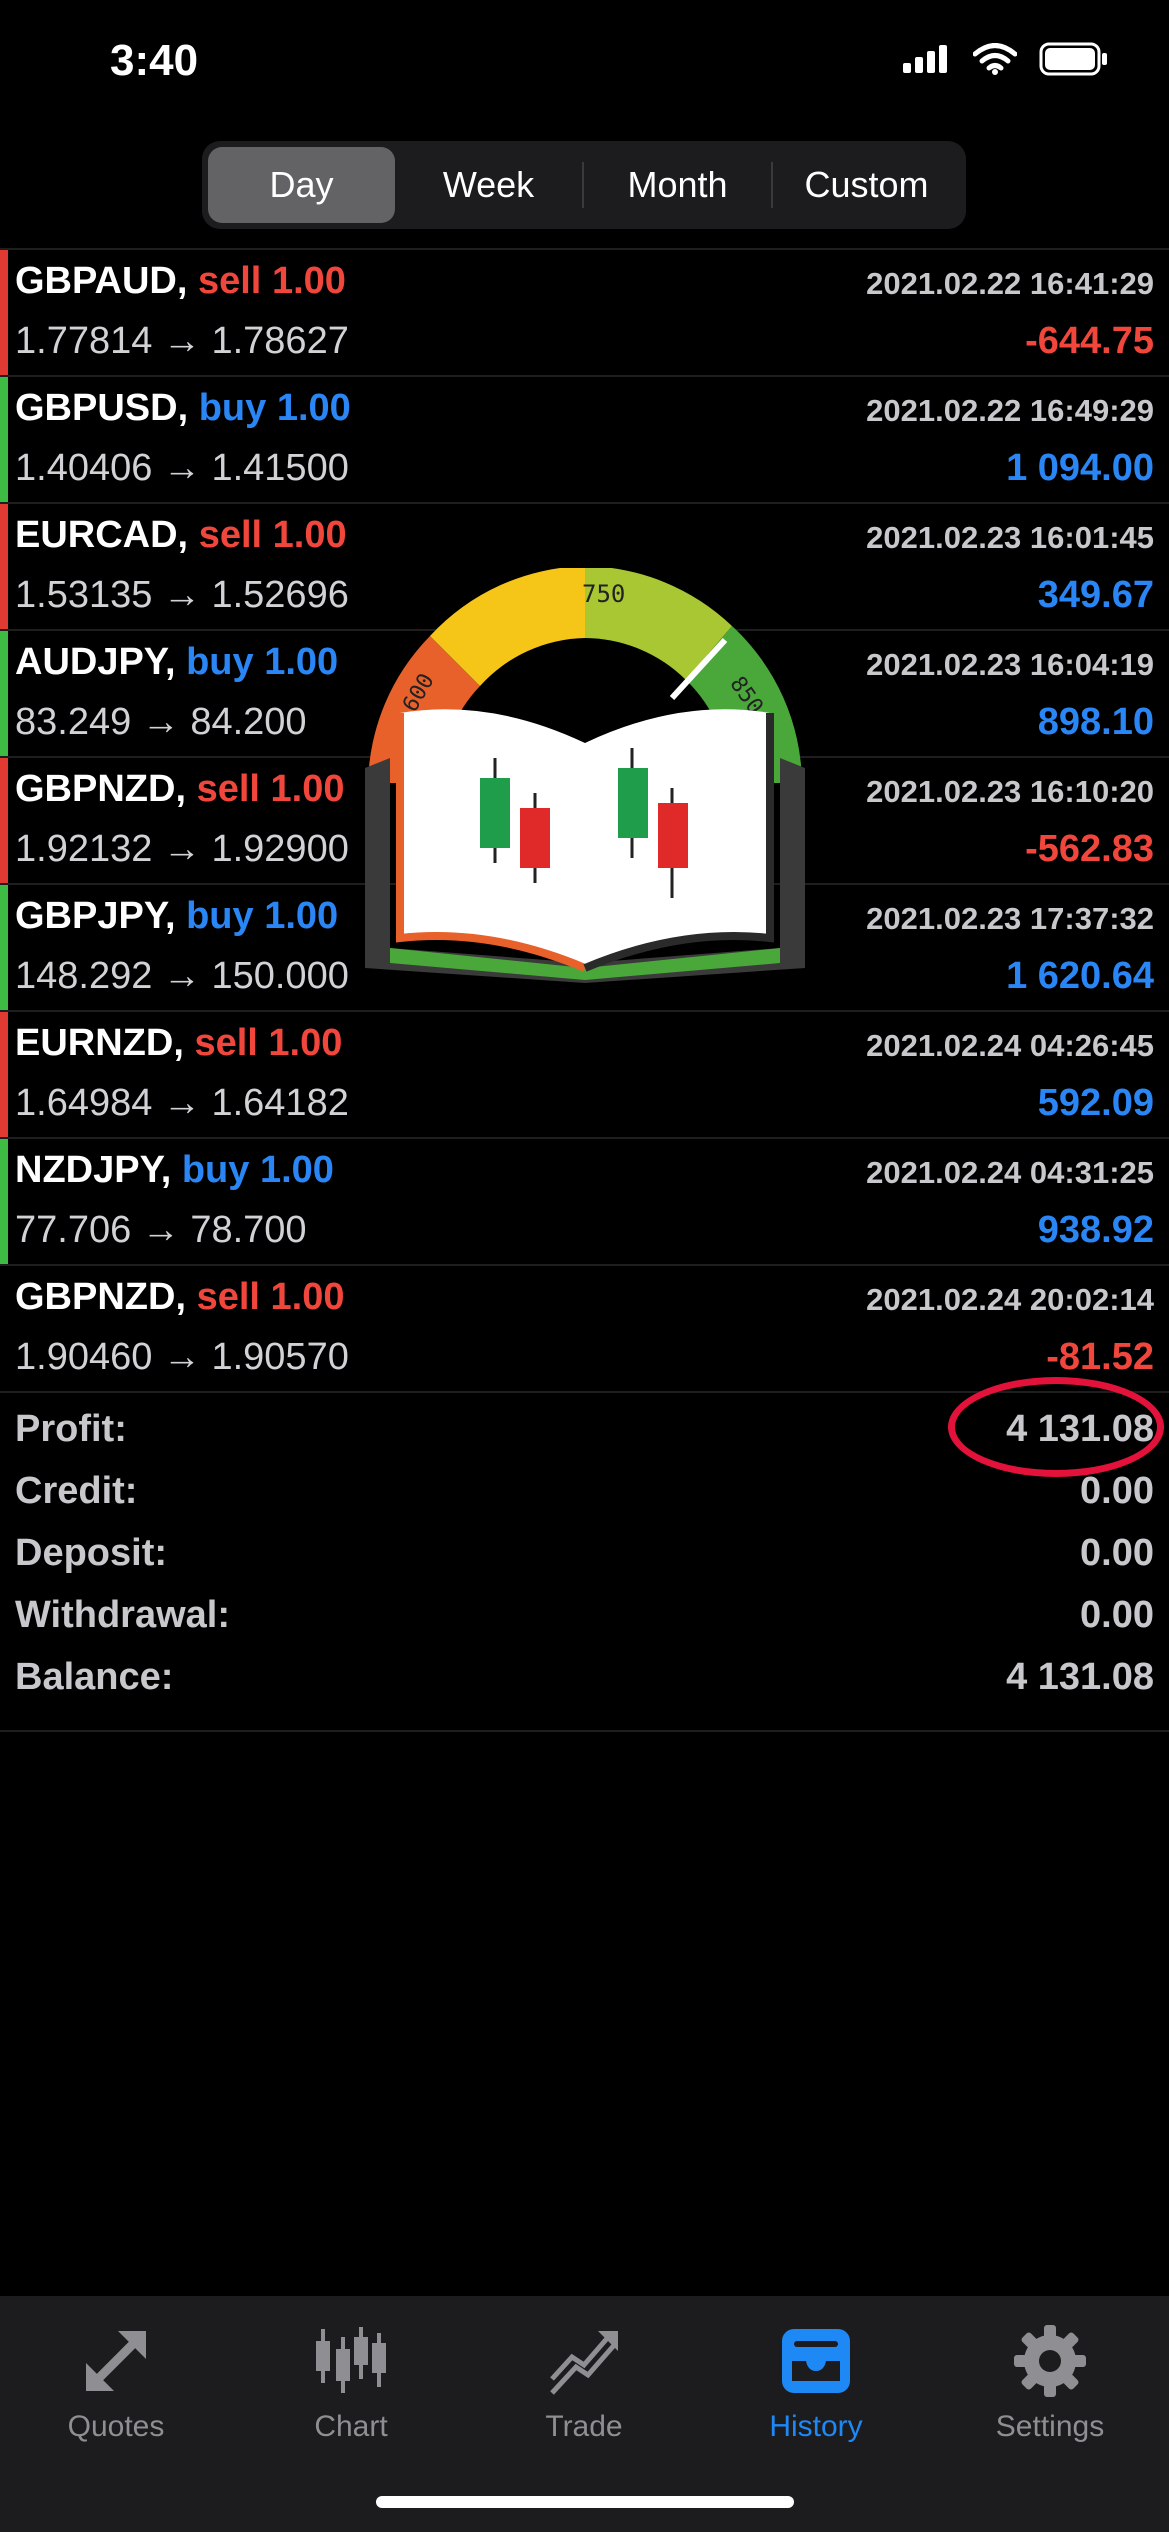  Describe the element at coordinates (351, 2426) in the screenshot. I see `tab-label: Chart` at that location.